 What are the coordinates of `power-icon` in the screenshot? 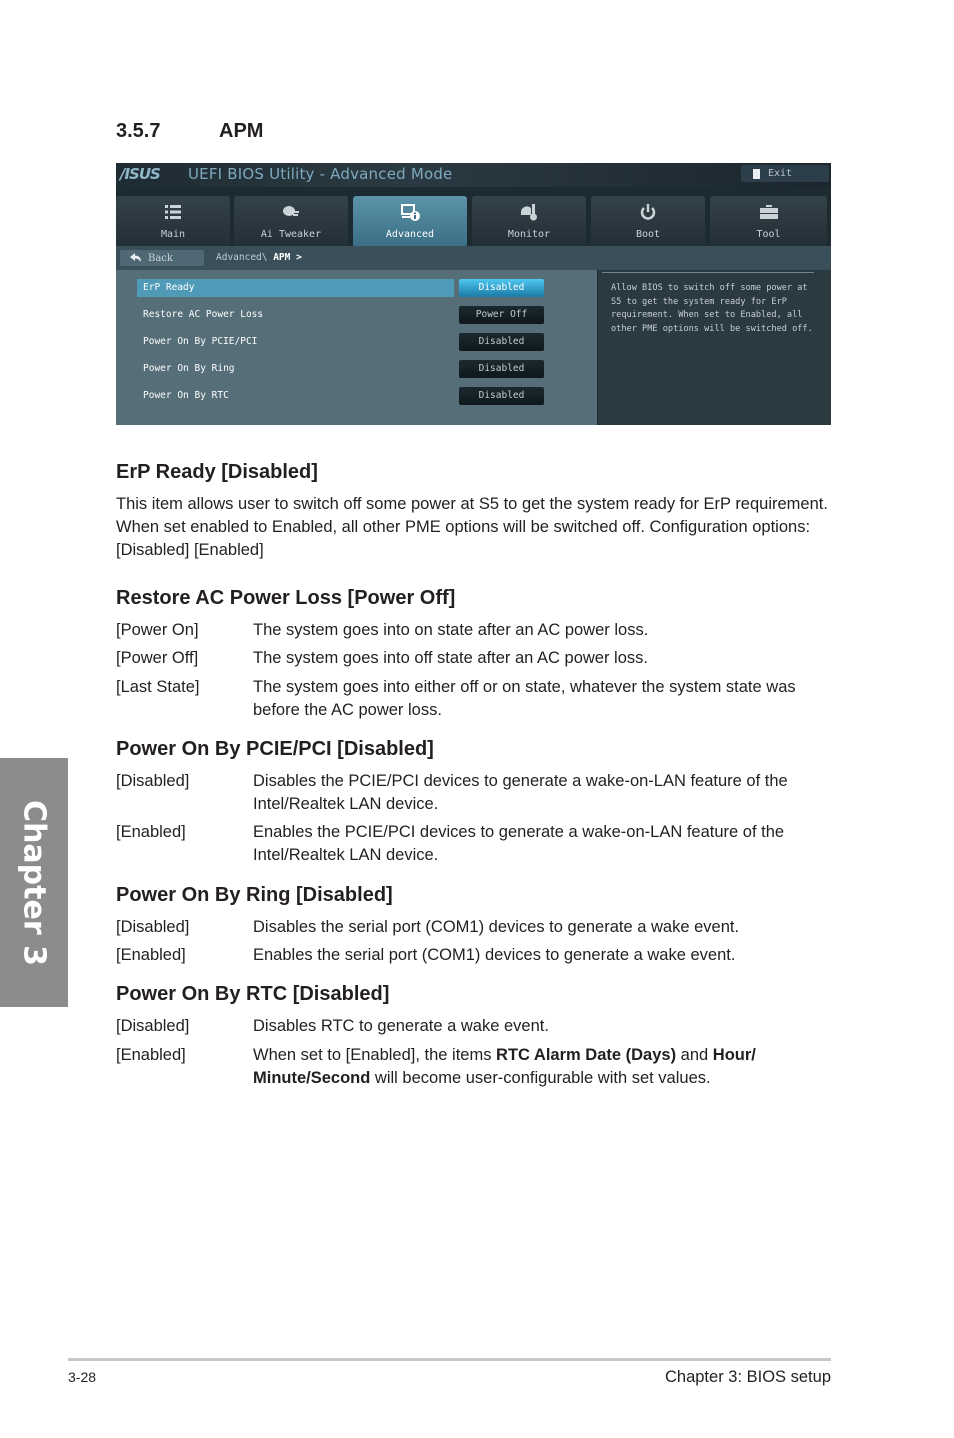 It's located at (648, 212).